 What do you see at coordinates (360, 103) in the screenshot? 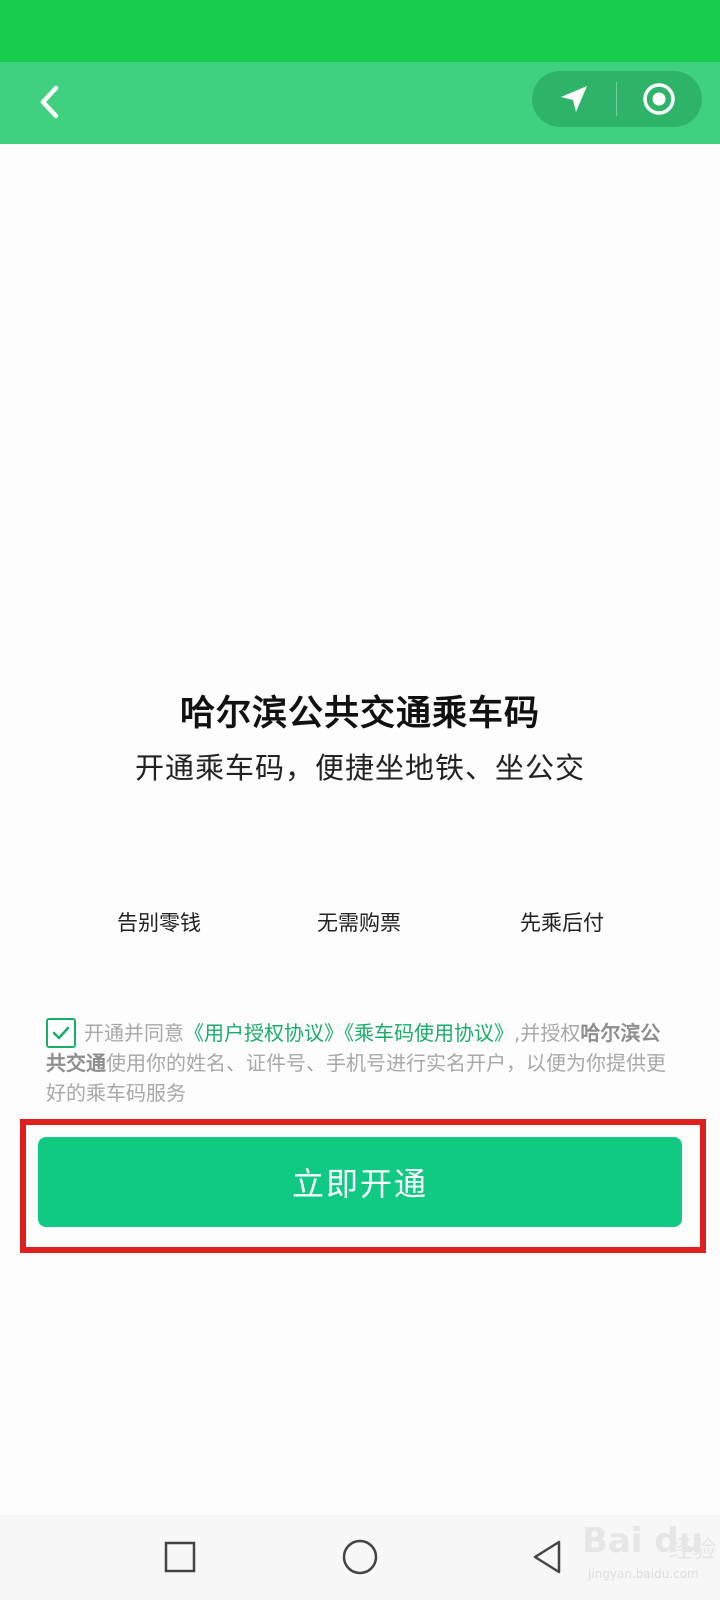
I see `mini-program-nav-bar` at bounding box center [360, 103].